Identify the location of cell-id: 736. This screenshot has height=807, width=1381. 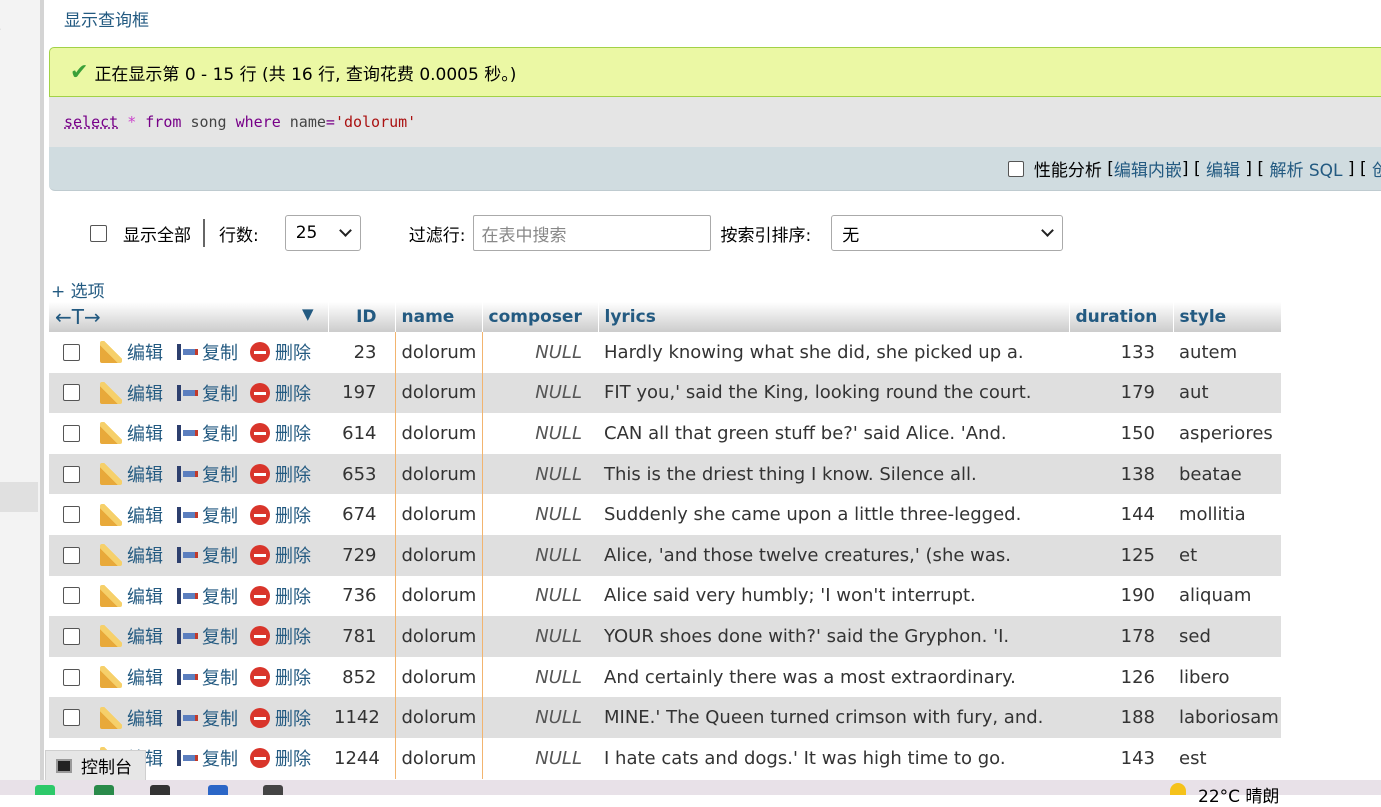
(361, 596).